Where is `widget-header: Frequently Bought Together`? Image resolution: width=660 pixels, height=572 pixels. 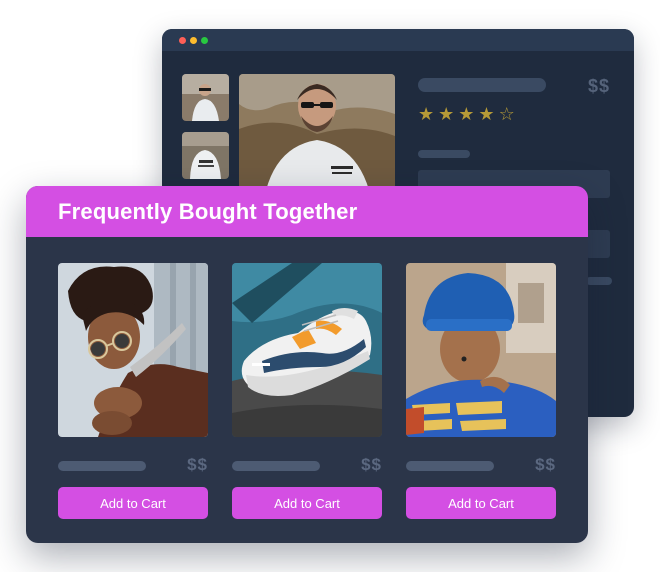
widget-header: Frequently Bought Together is located at coordinates (307, 211).